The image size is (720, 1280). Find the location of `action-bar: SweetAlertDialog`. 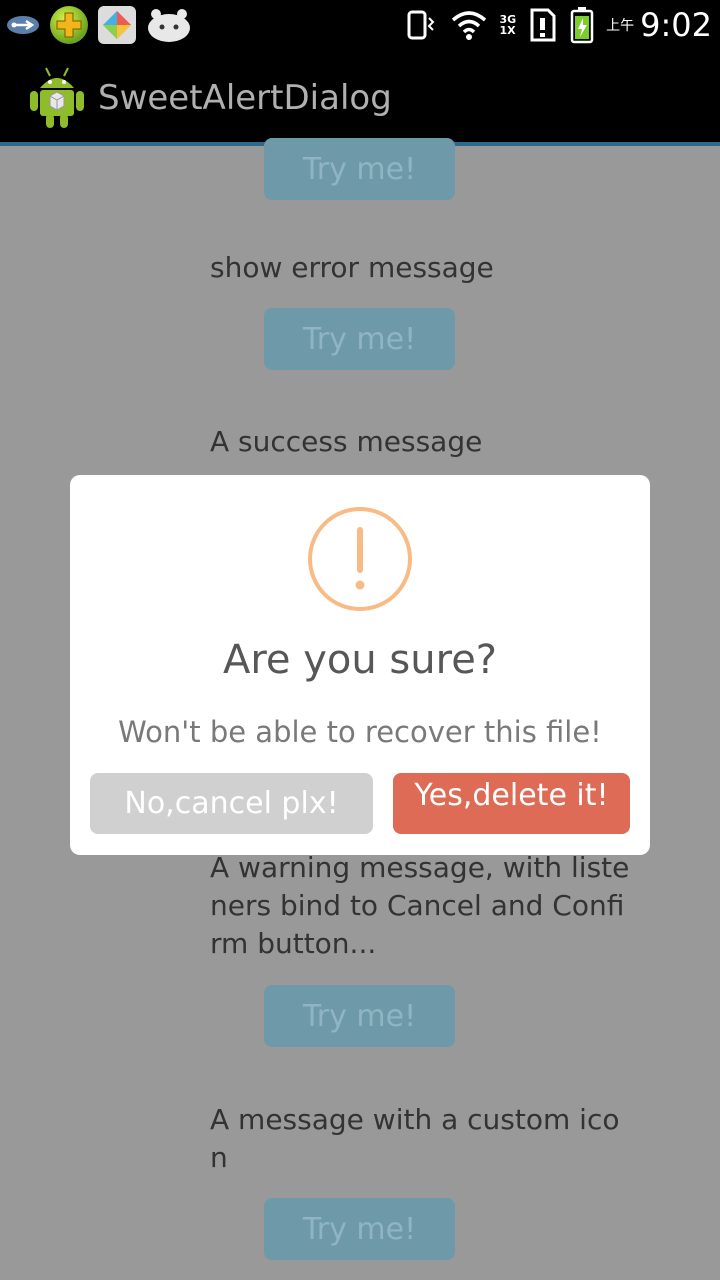

action-bar: SweetAlertDialog is located at coordinates (360, 98).